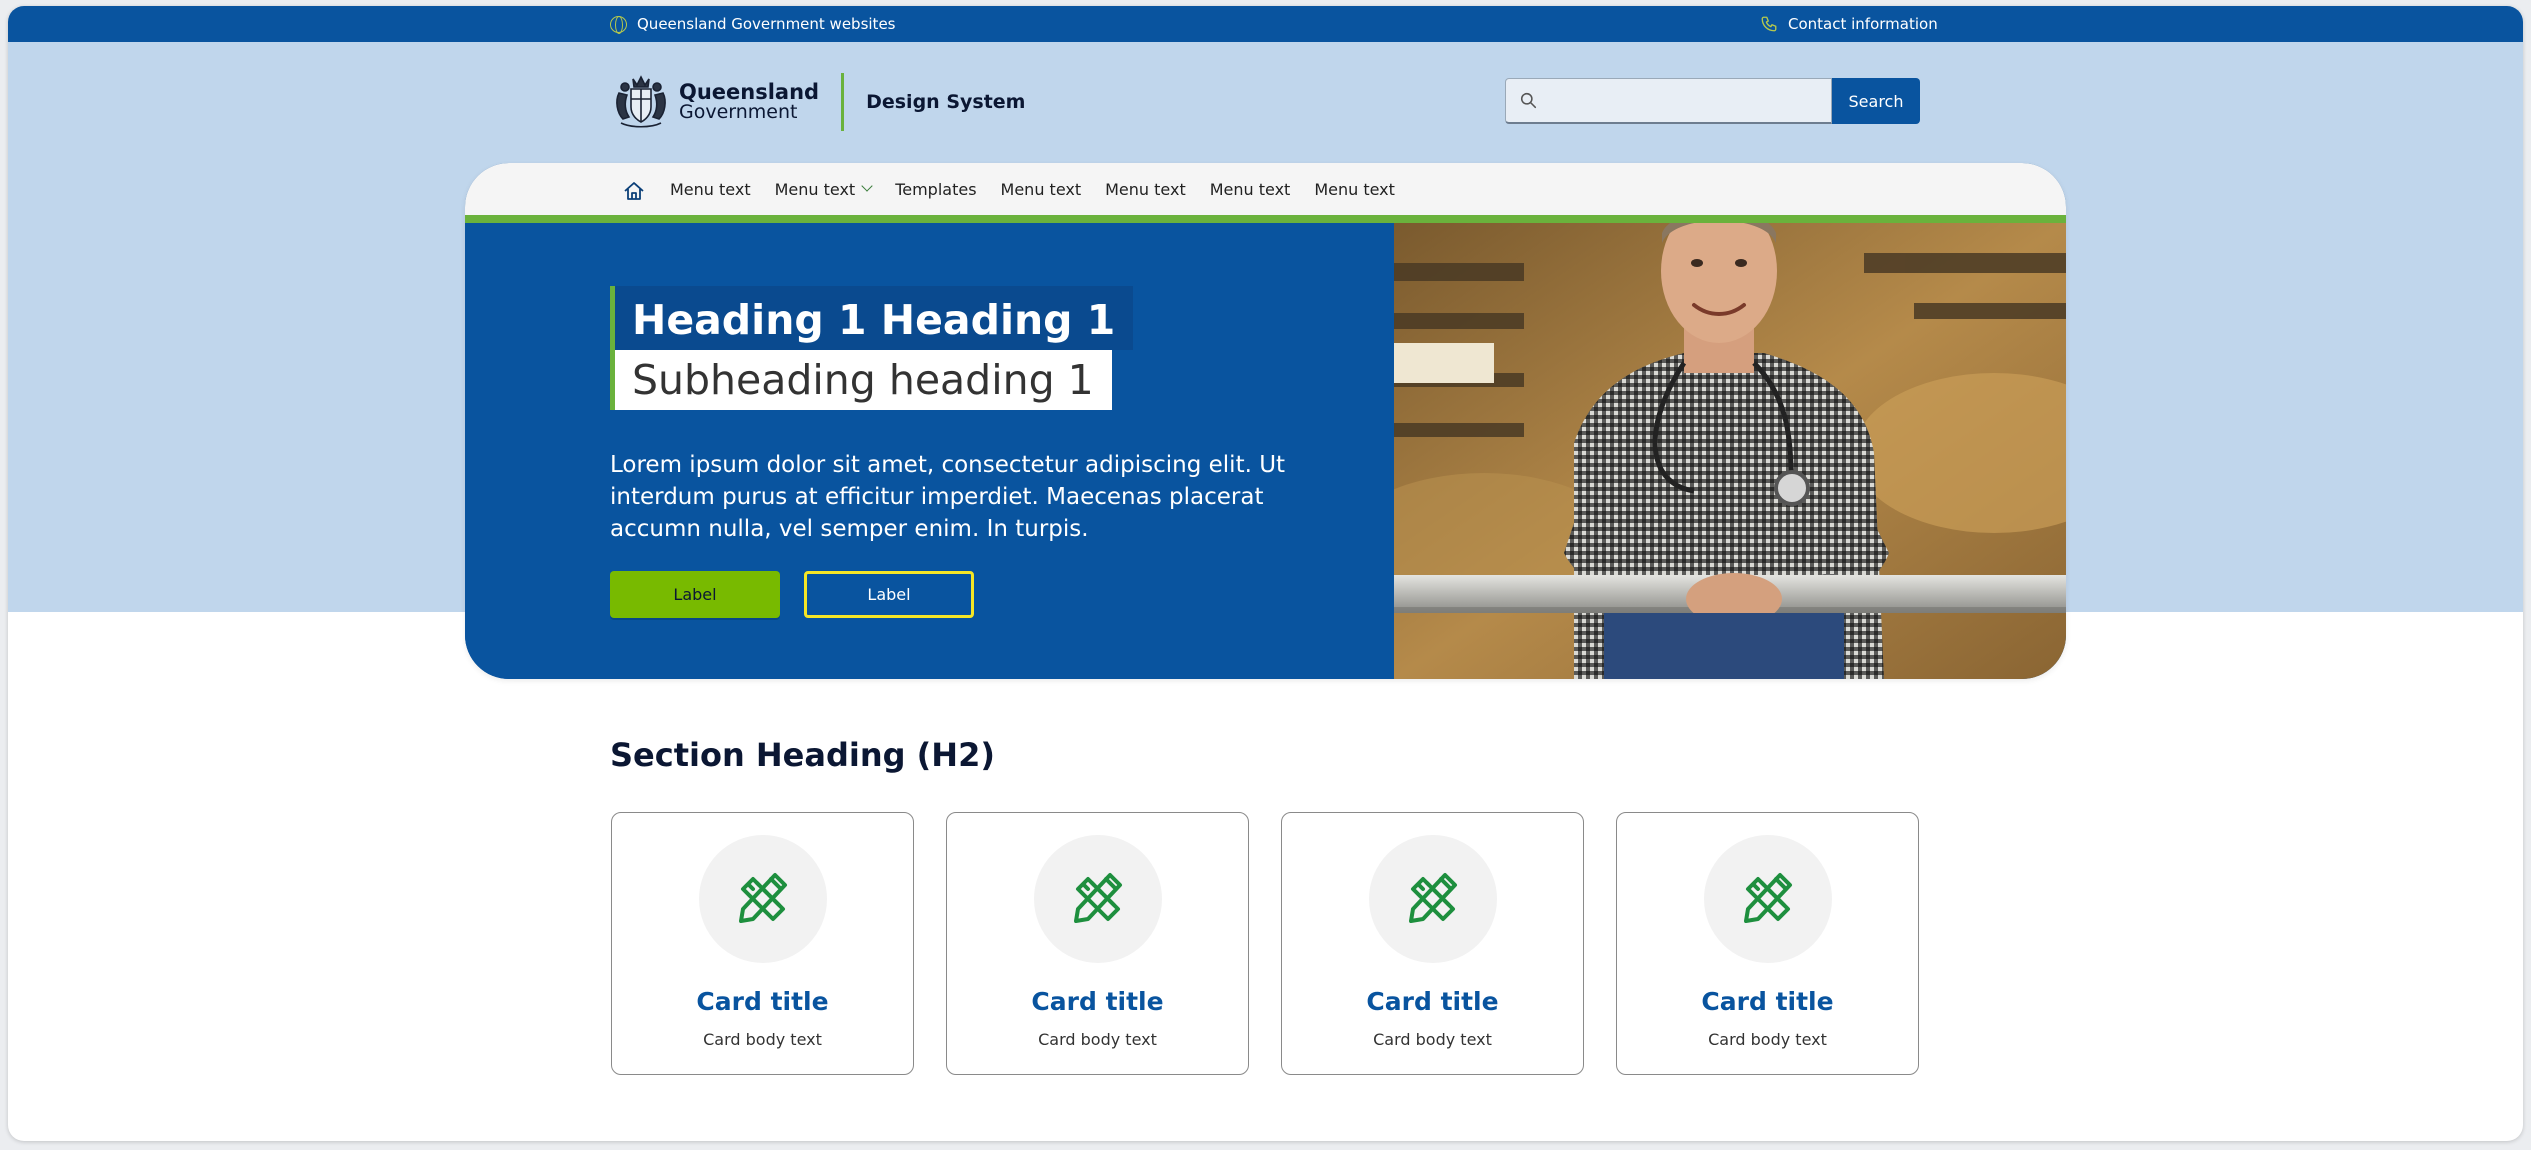 The width and height of the screenshot is (2531, 1150). What do you see at coordinates (1528, 100) in the screenshot?
I see `search-icon` at bounding box center [1528, 100].